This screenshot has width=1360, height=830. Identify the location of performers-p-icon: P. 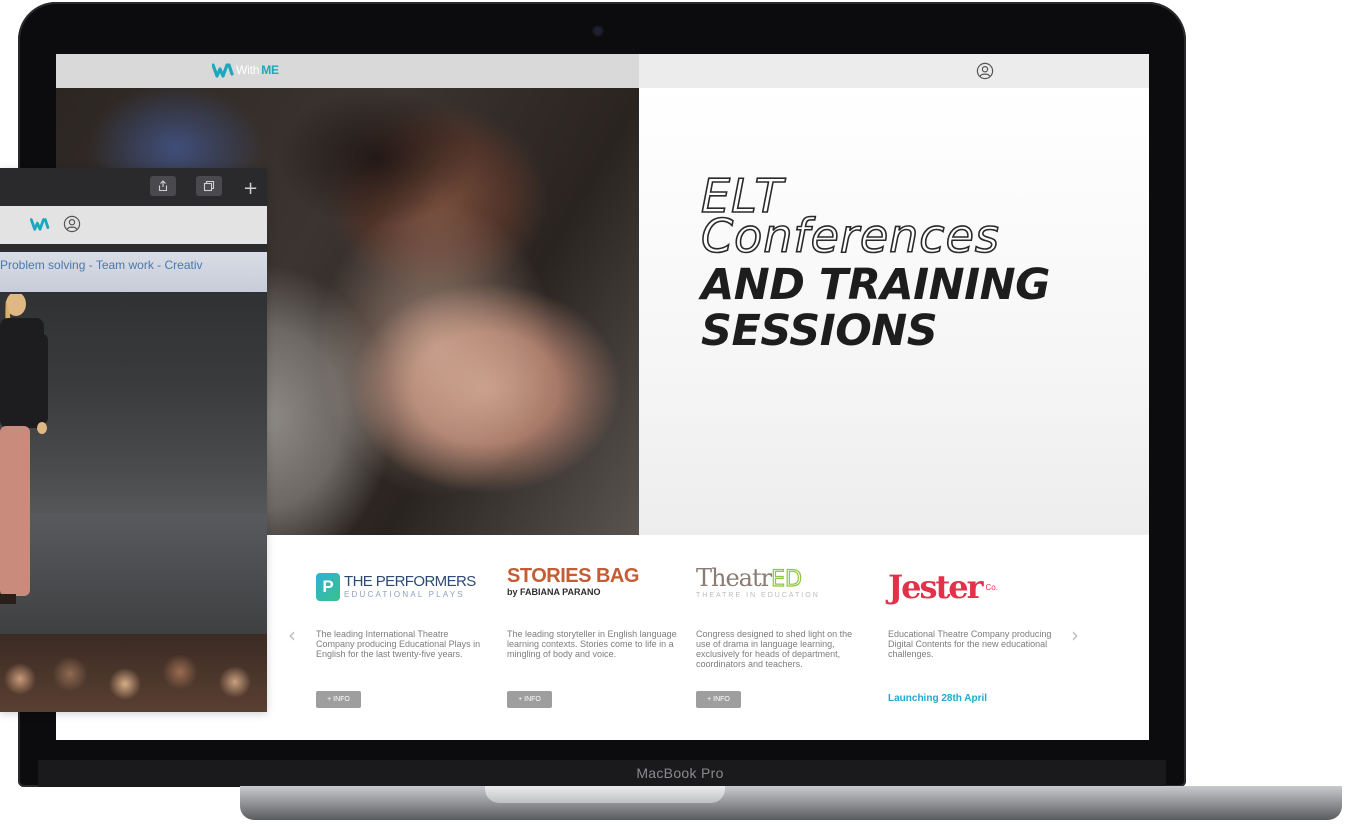
(328, 587).